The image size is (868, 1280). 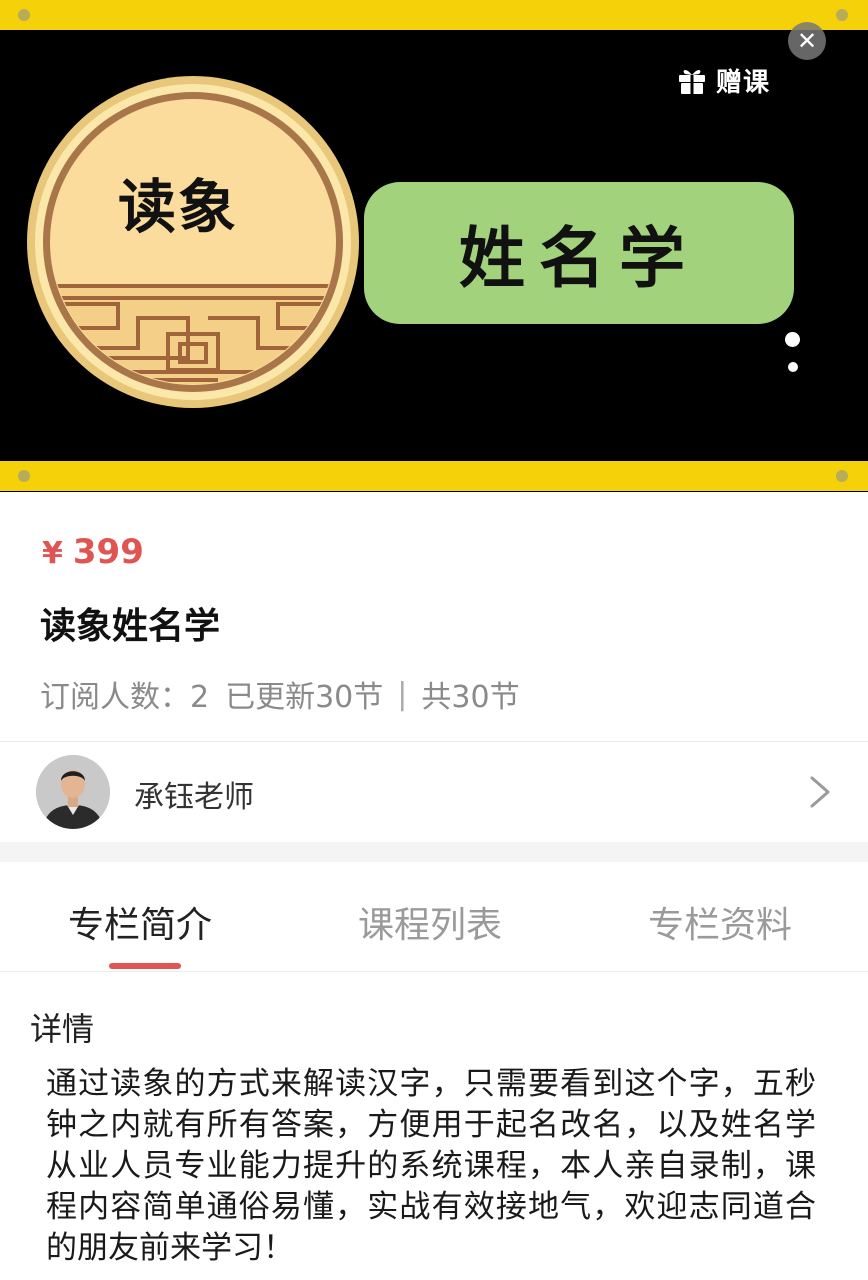 I want to click on subscriber-count: 订阅人数：2, so click(x=125, y=697).